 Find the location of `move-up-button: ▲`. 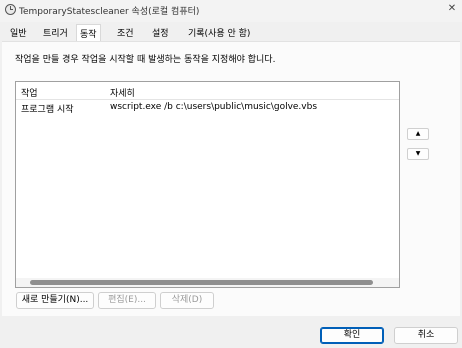

move-up-button: ▲ is located at coordinates (418, 134).